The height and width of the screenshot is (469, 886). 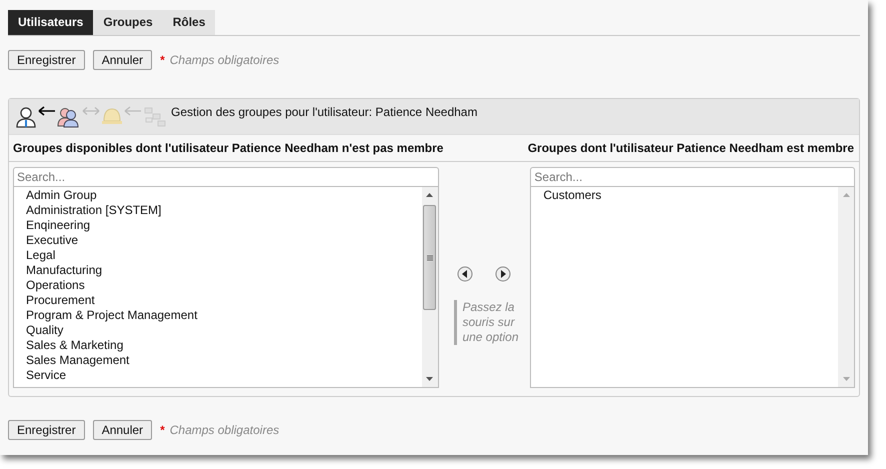 I want to click on tab: Rôles, so click(x=189, y=22).